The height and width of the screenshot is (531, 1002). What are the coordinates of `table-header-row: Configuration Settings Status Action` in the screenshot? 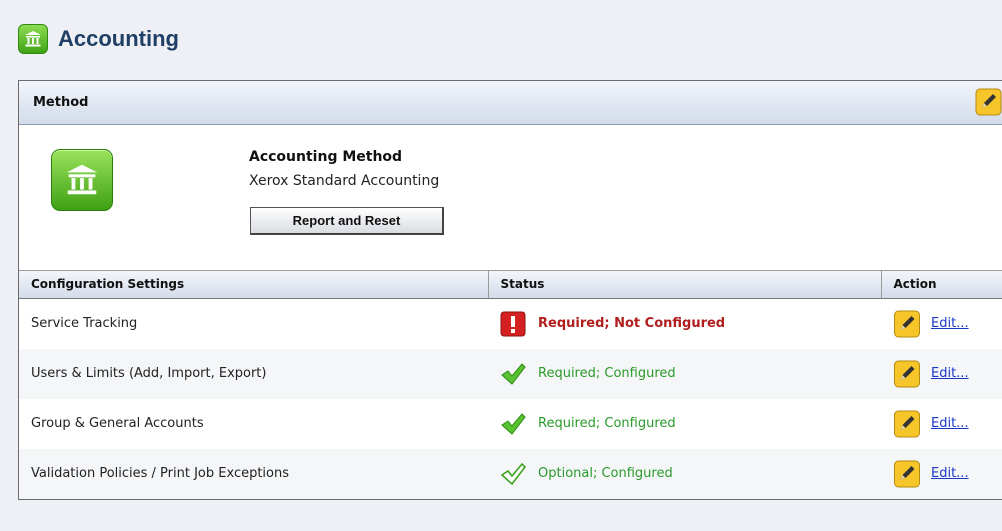 It's located at (510, 285).